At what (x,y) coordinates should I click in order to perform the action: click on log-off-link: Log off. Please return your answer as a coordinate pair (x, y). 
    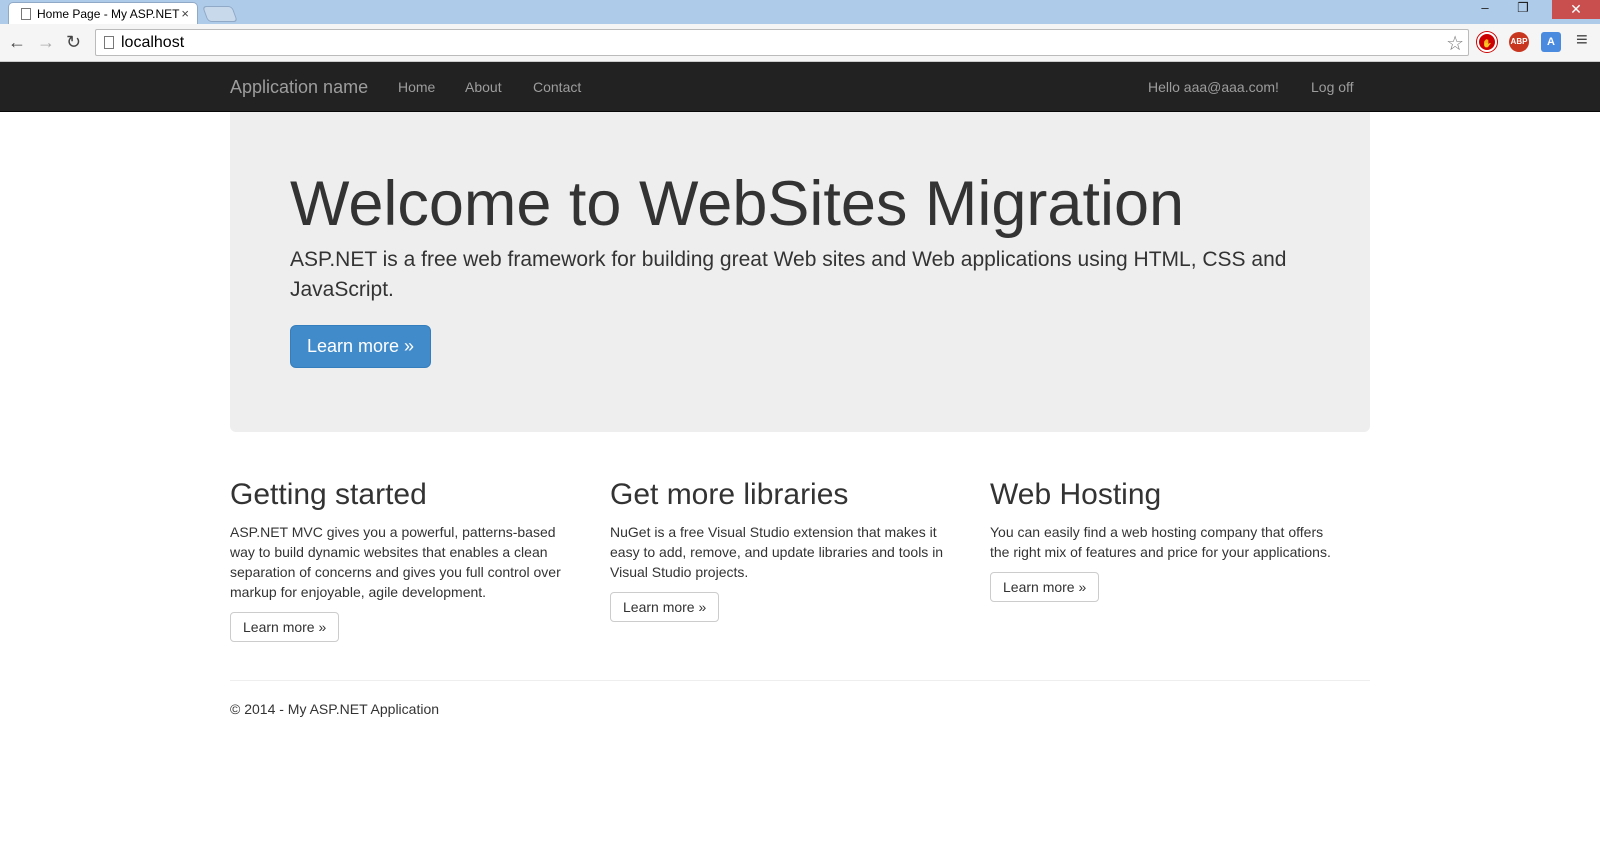
    Looking at the image, I should click on (1332, 87).